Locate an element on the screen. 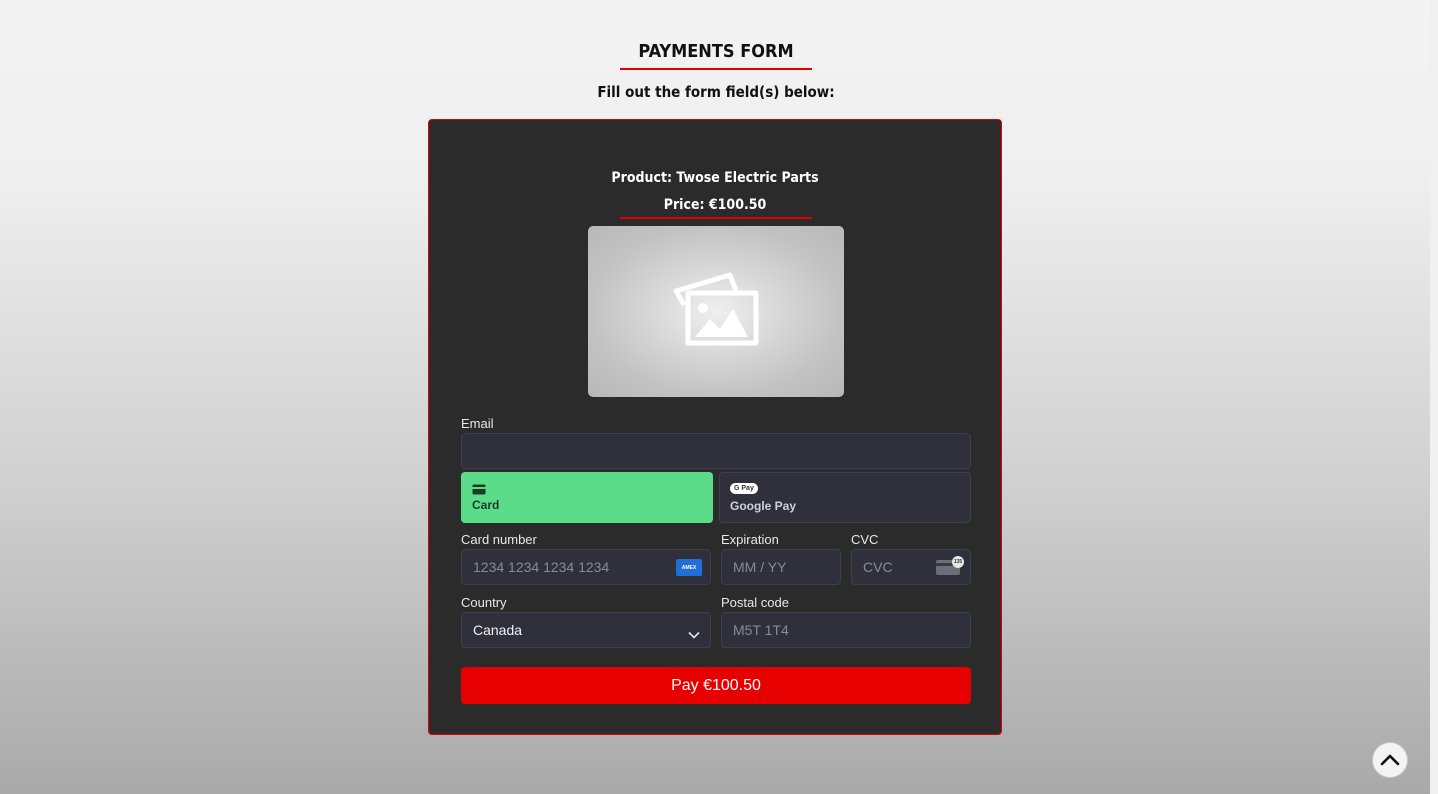 The height and width of the screenshot is (794, 1438). page-title: PAYMENTS FORM is located at coordinates (716, 51).